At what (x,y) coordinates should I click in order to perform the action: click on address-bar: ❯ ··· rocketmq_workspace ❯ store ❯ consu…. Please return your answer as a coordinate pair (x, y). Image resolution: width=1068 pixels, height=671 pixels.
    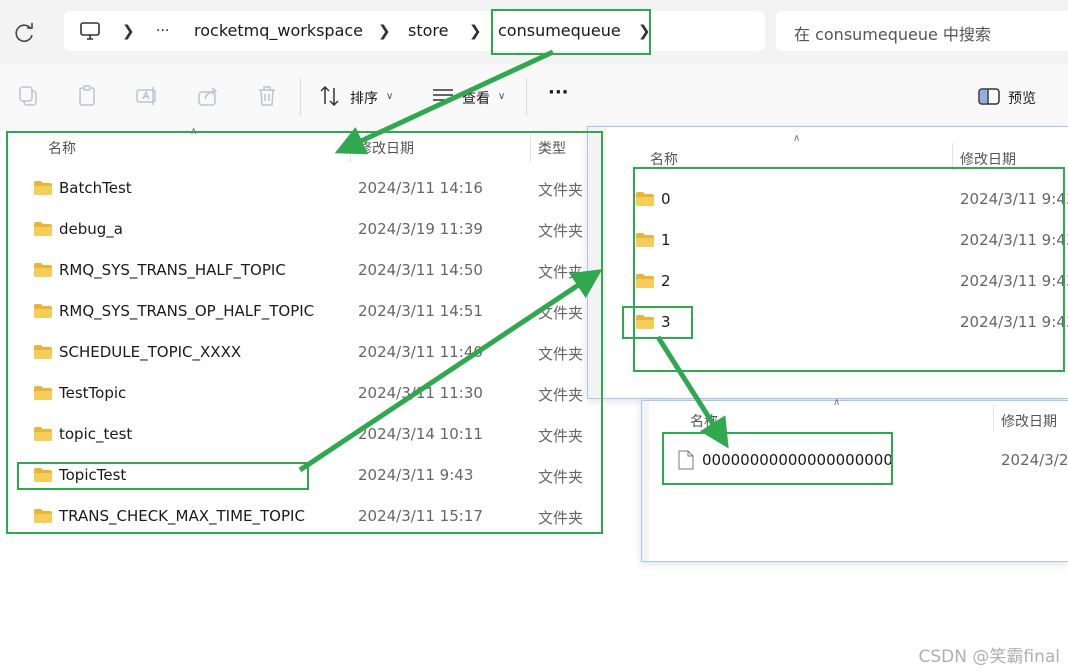
    Looking at the image, I should click on (534, 32).